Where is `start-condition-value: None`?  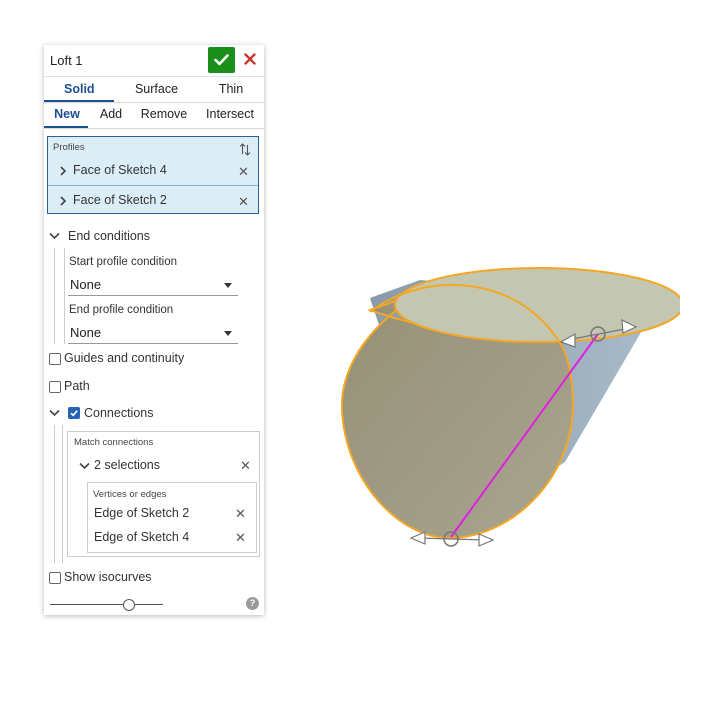
start-condition-value: None is located at coordinates (86, 284).